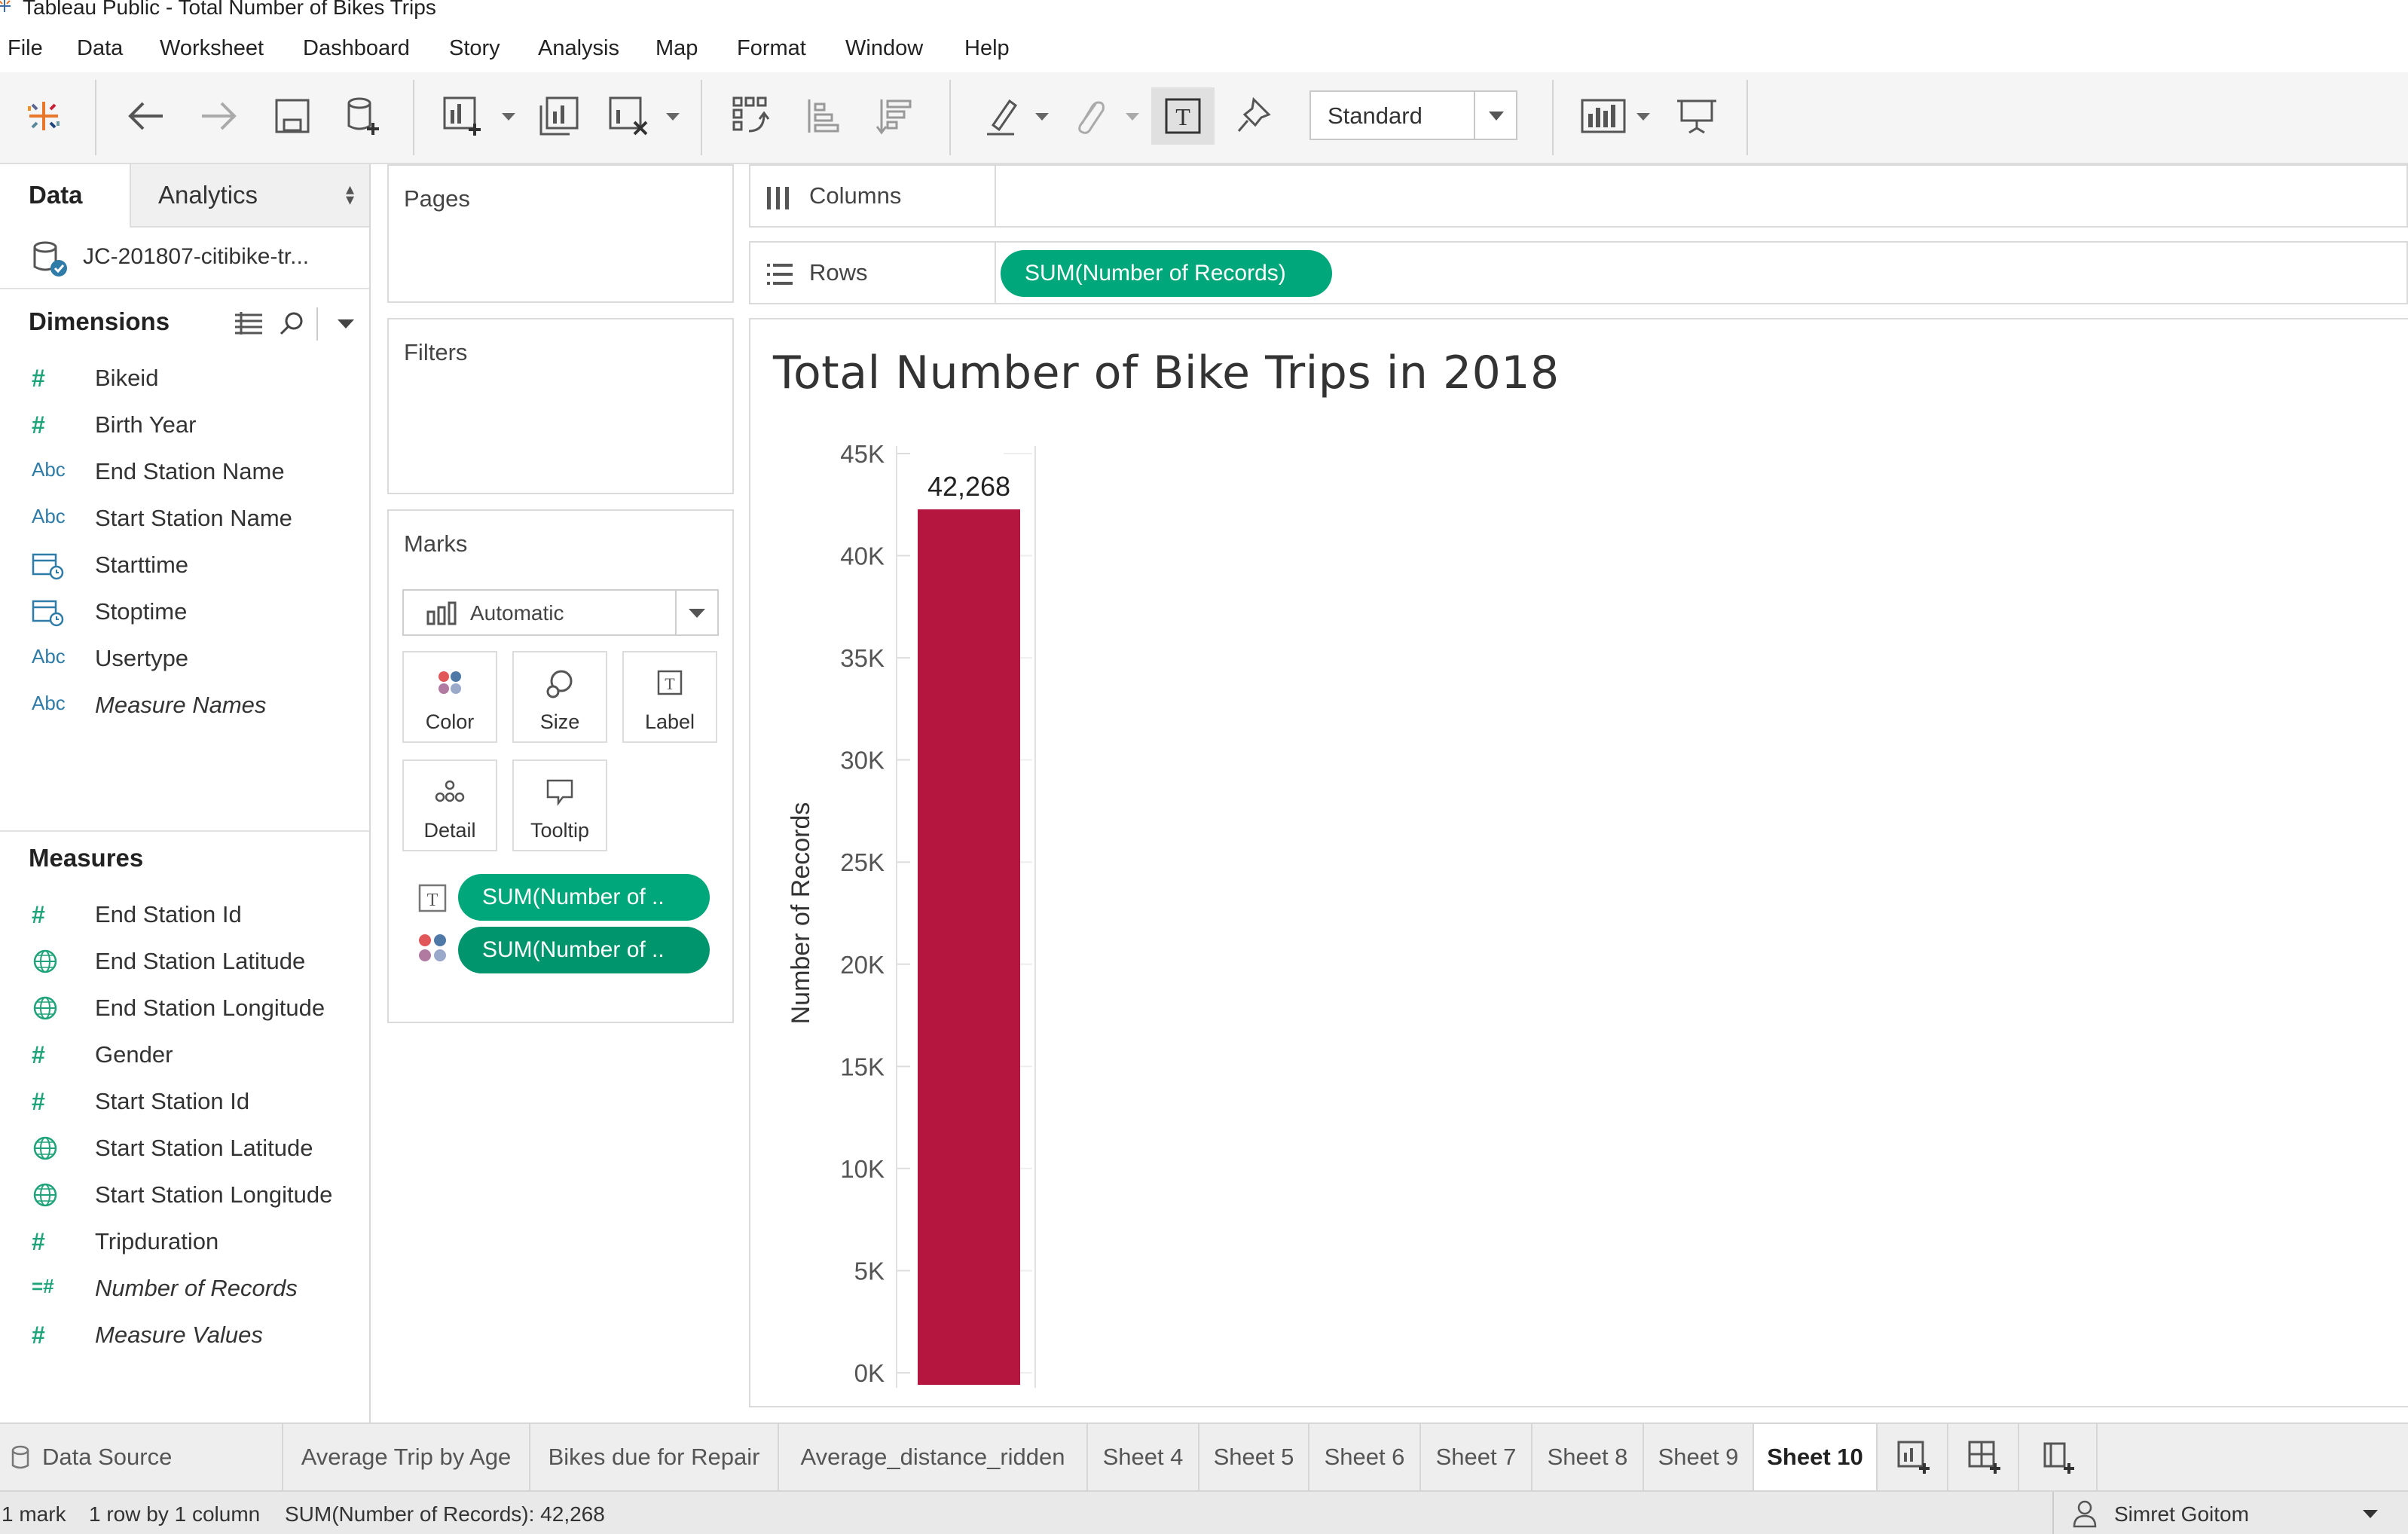  What do you see at coordinates (184, 1008) in the screenshot?
I see `field-item: End Station Longitude` at bounding box center [184, 1008].